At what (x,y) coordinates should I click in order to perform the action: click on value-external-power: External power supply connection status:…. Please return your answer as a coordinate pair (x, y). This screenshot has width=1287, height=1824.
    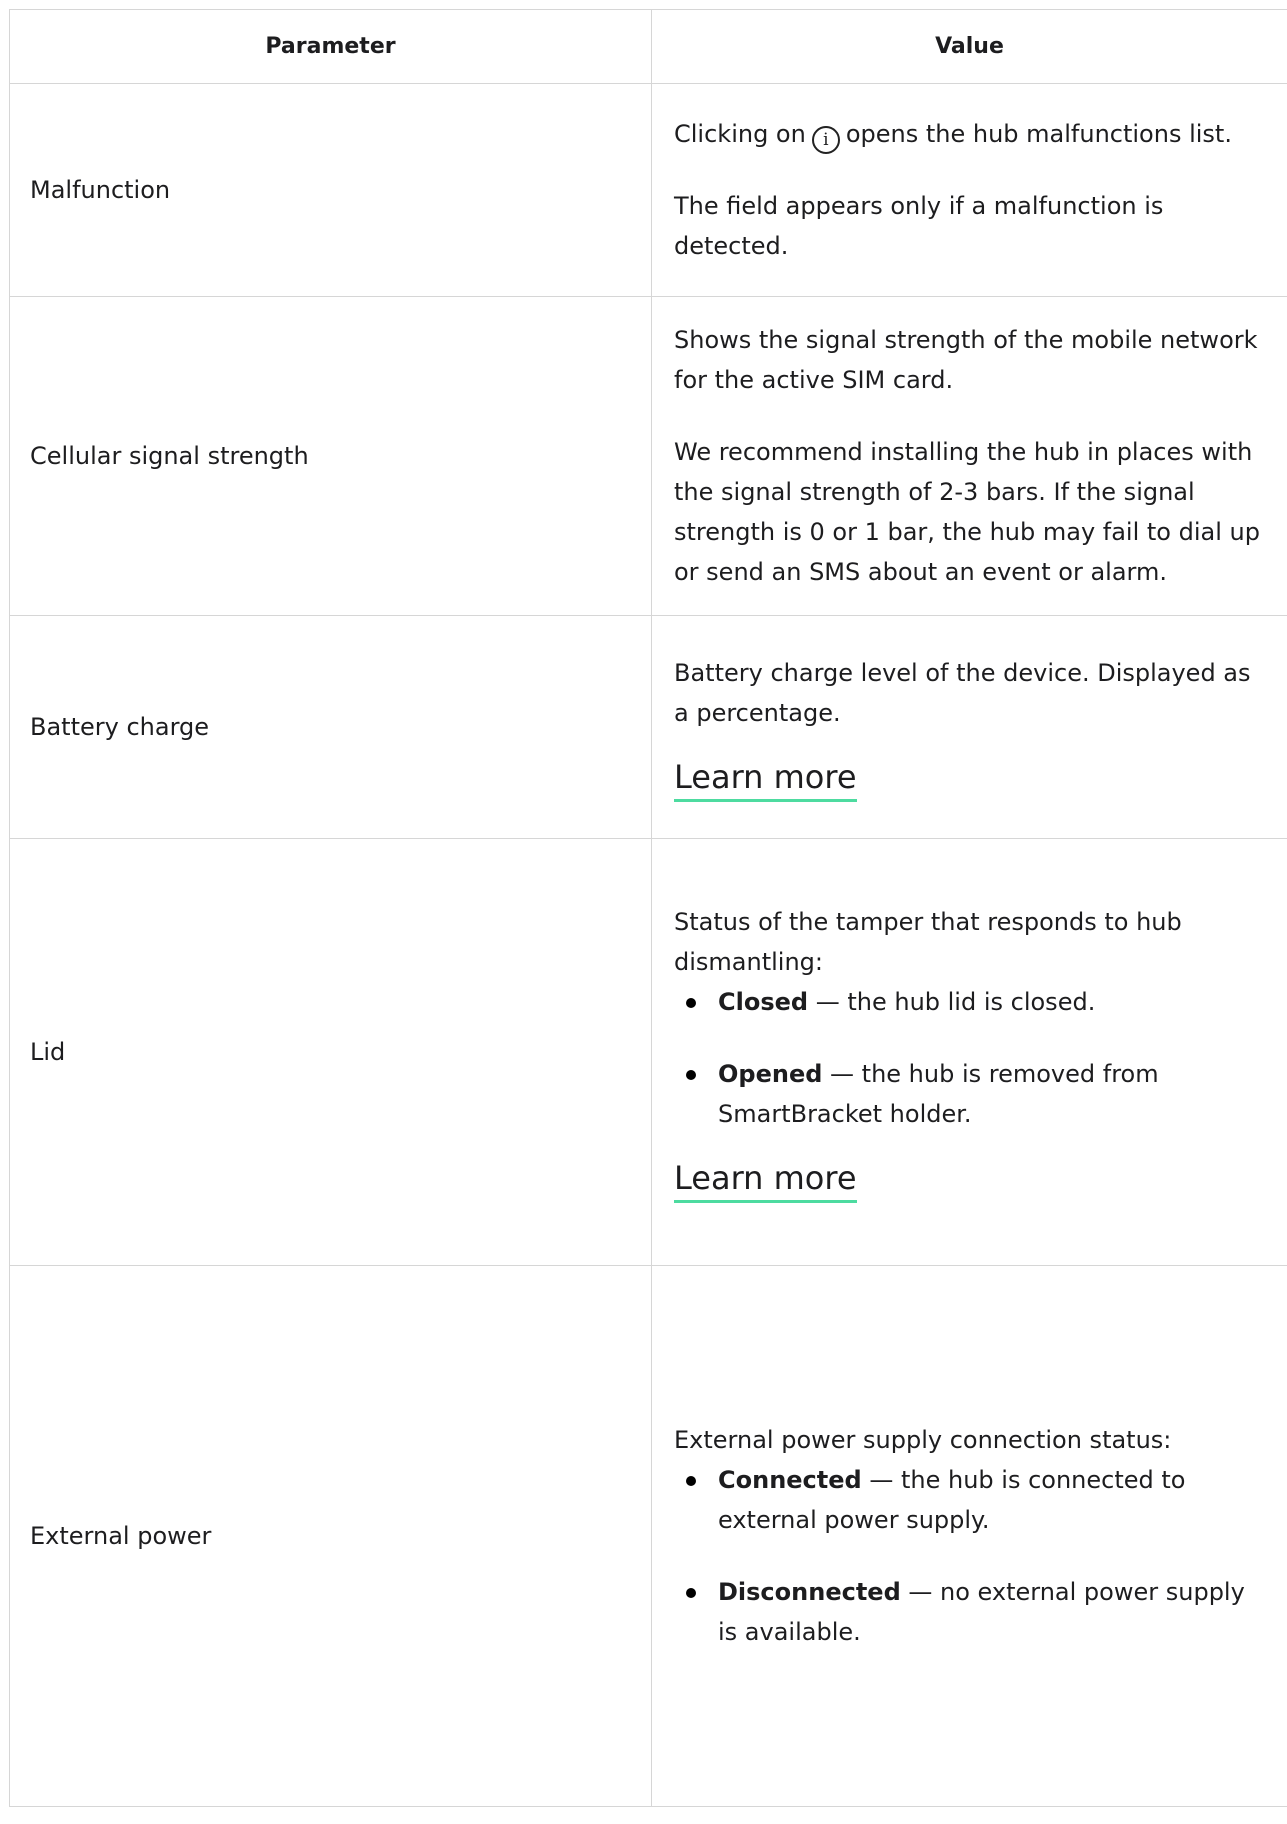
    Looking at the image, I should click on (969, 1536).